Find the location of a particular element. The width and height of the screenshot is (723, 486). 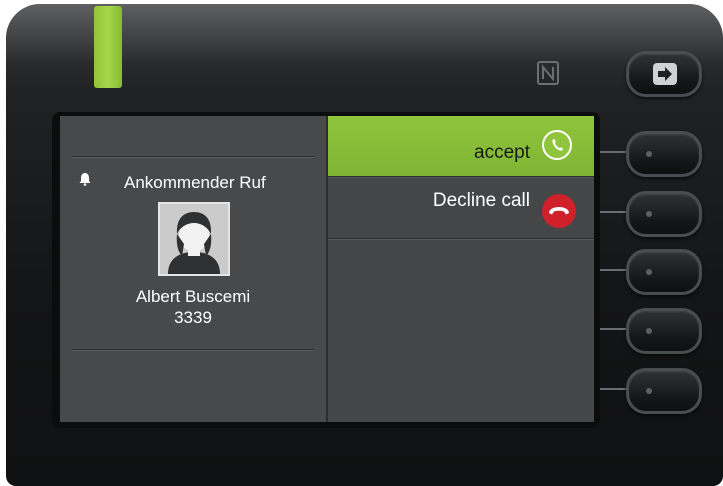

menu-item-label: accept is located at coordinates (502, 152).